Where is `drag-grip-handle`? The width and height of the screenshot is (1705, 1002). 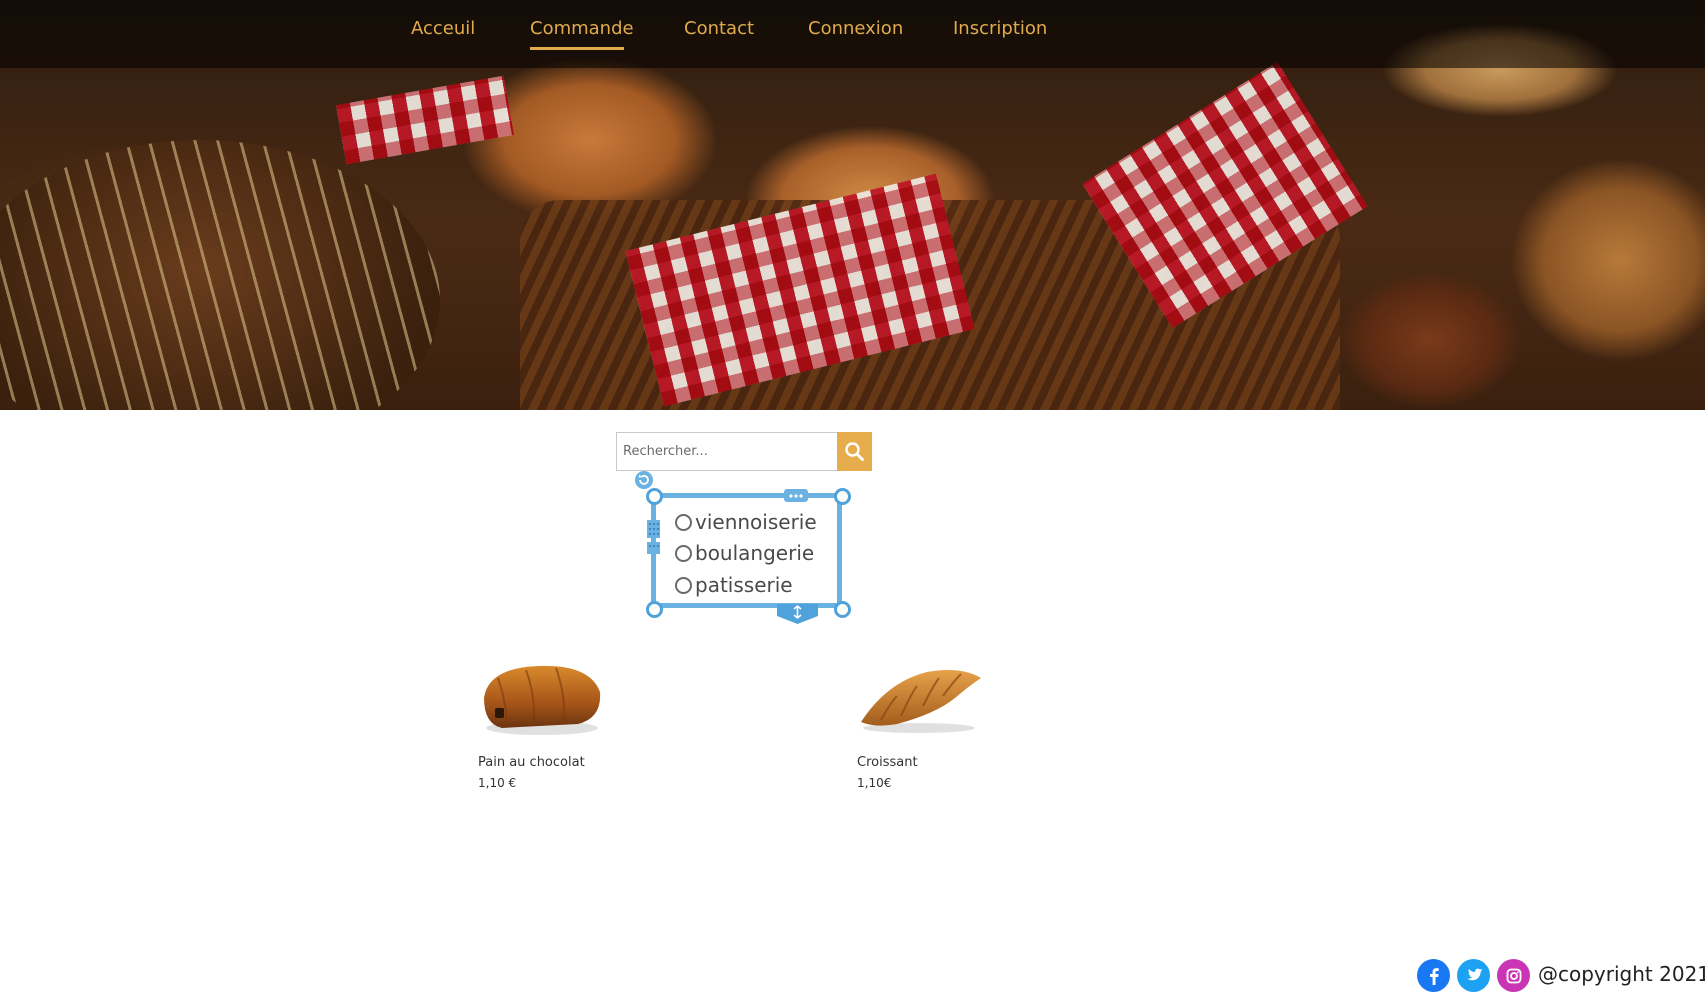
drag-grip-handle is located at coordinates (653, 539).